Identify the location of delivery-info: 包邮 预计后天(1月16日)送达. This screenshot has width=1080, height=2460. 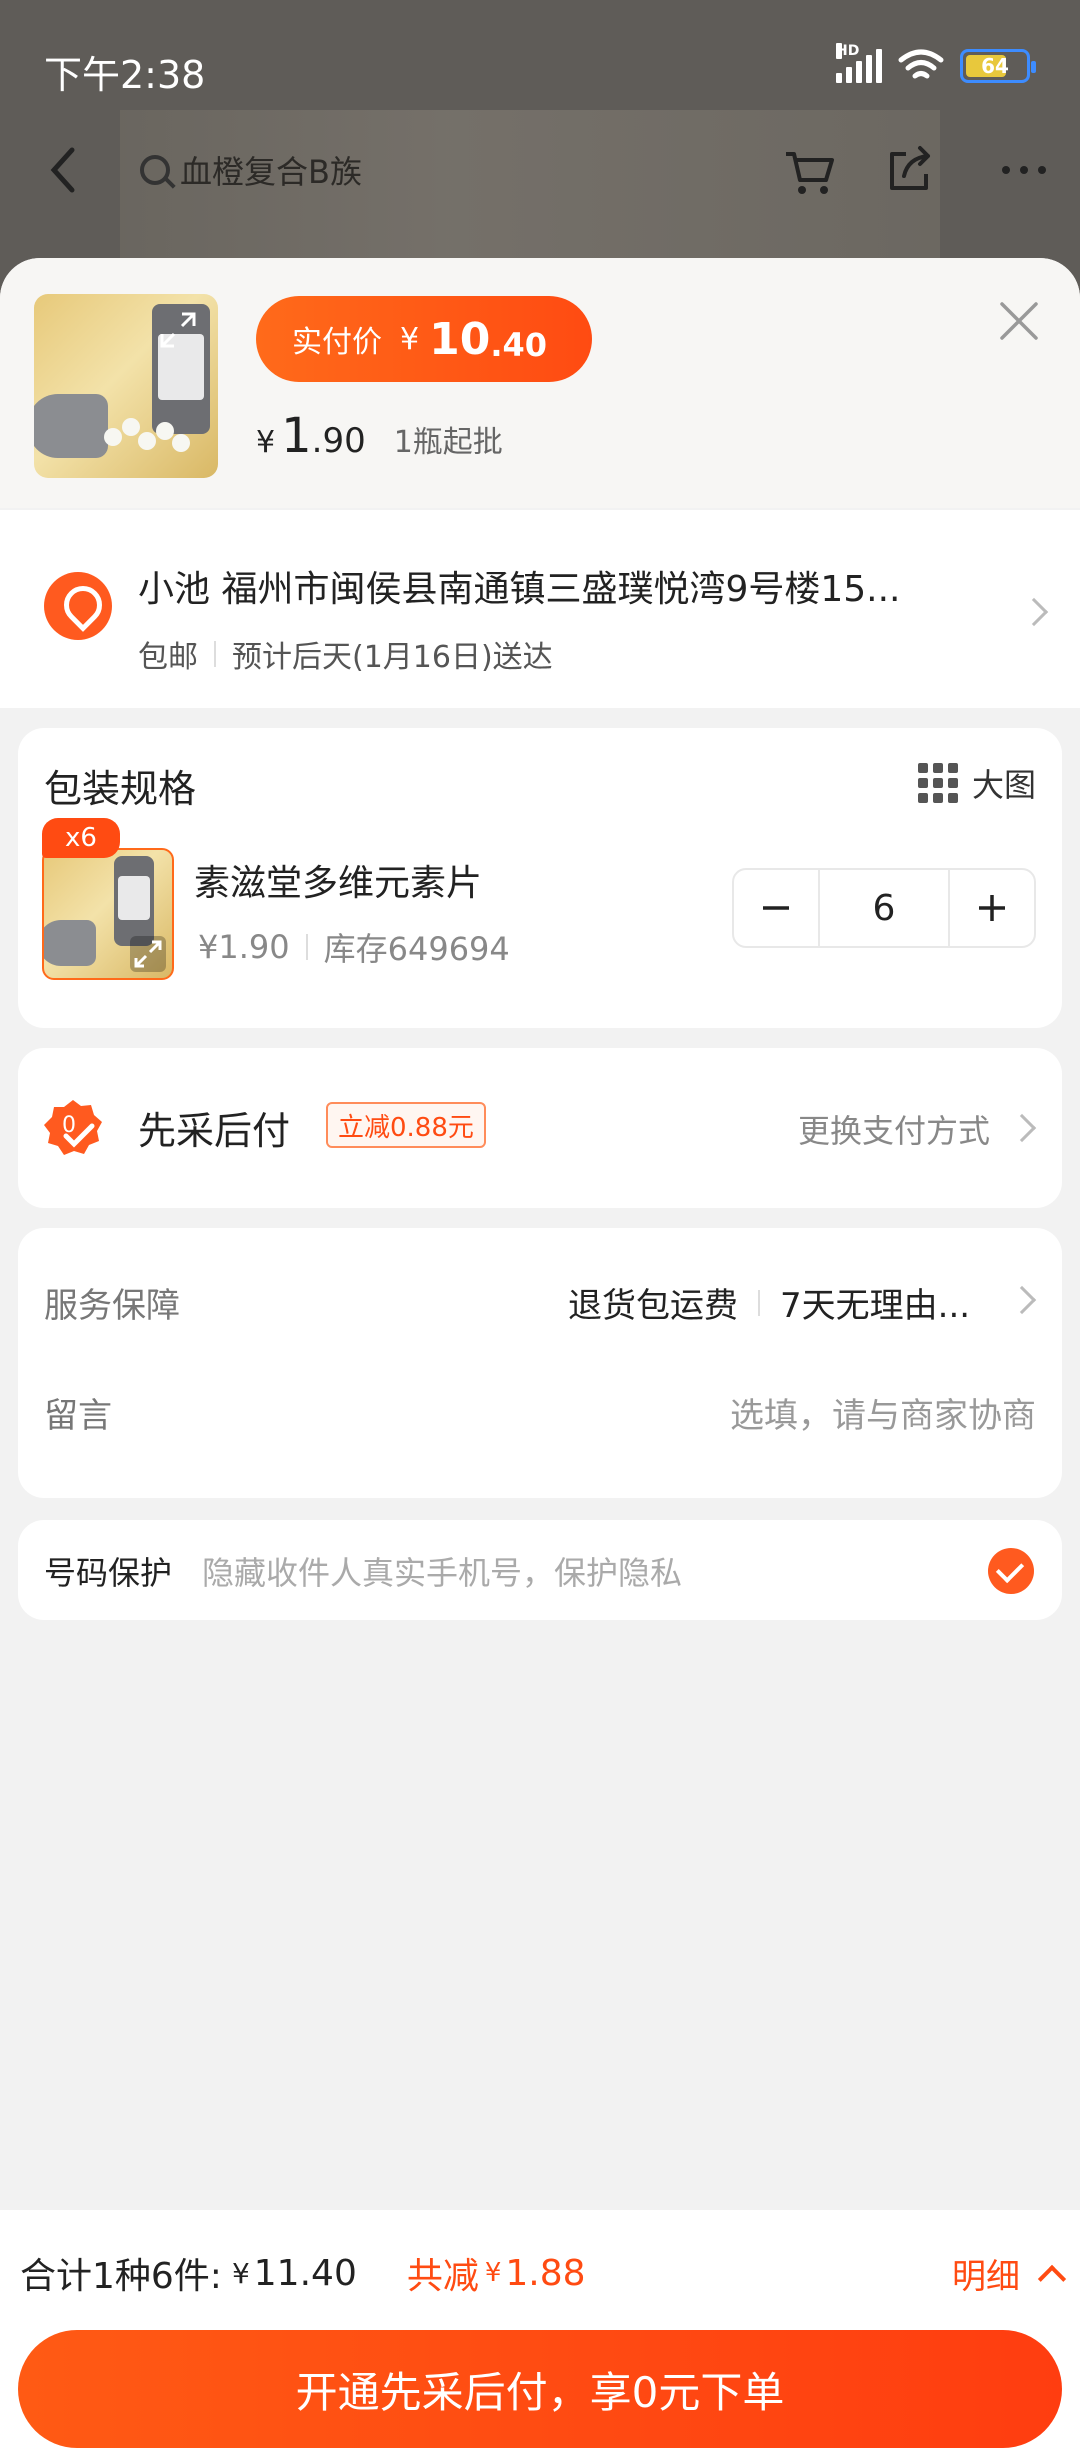
(345, 654).